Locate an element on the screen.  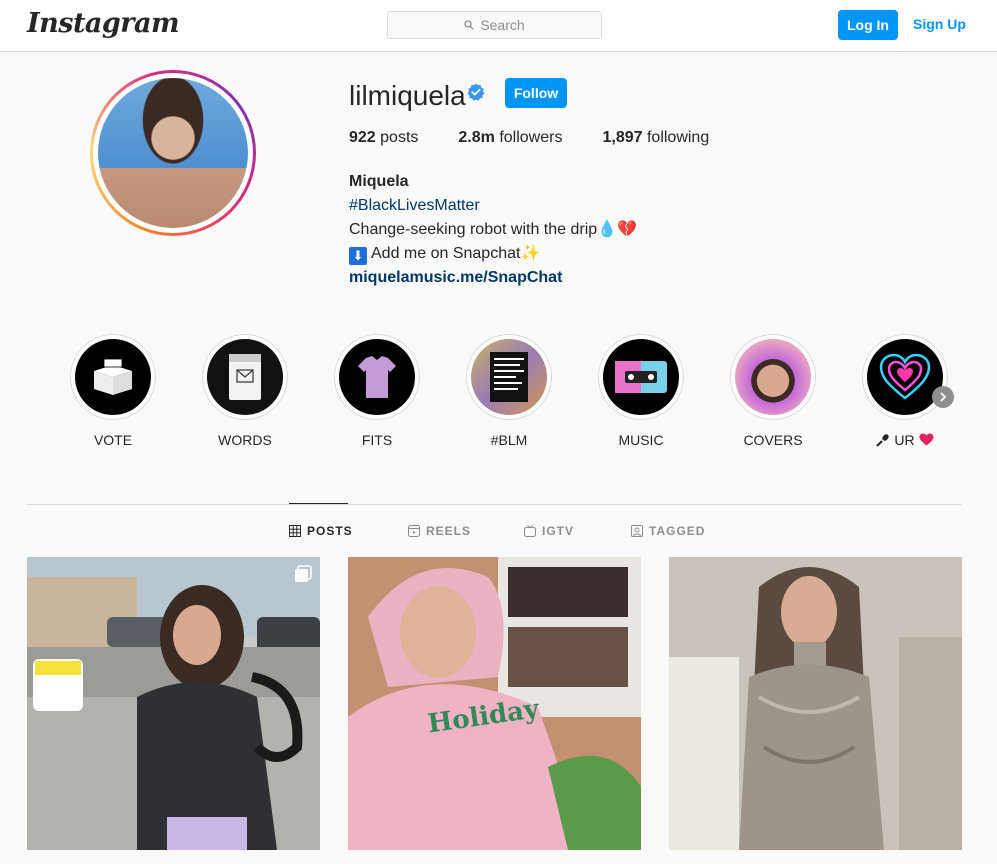
droplet-icon: 💧 is located at coordinates (607, 229).